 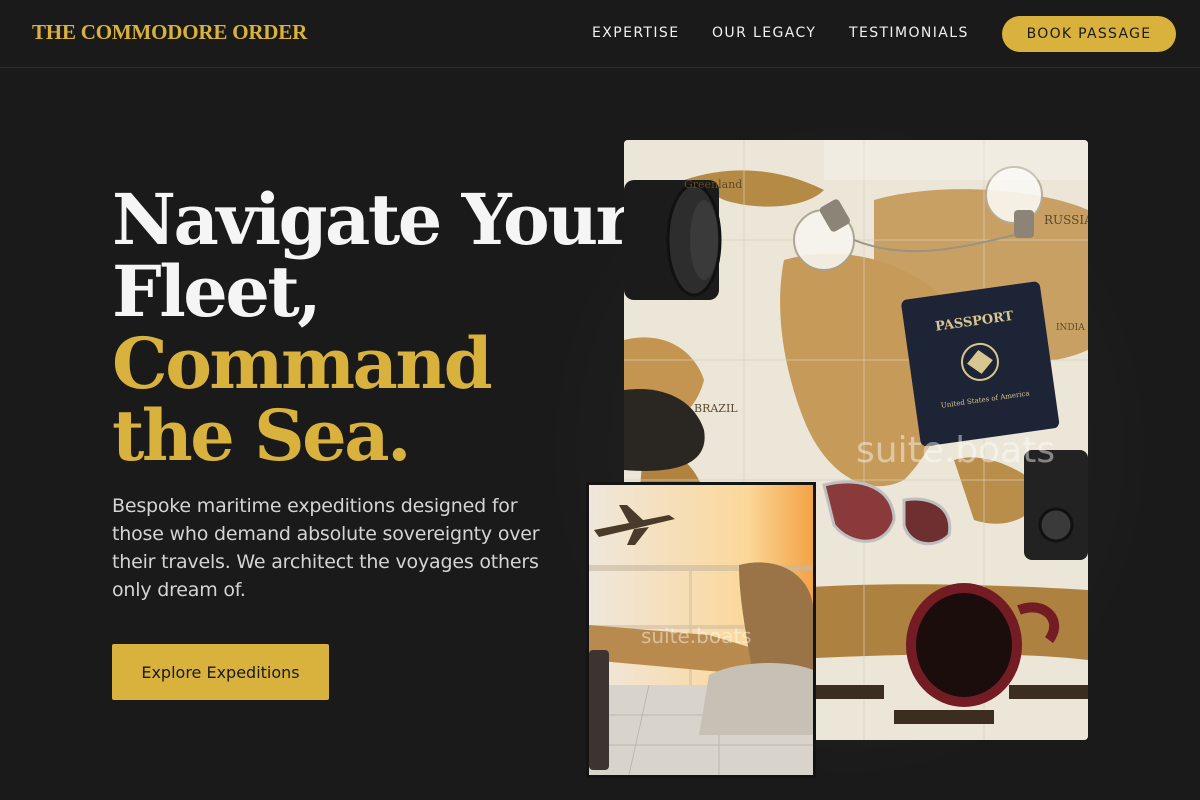 What do you see at coordinates (716, 408) in the screenshot?
I see `map-label-brazil: BRAZIL` at bounding box center [716, 408].